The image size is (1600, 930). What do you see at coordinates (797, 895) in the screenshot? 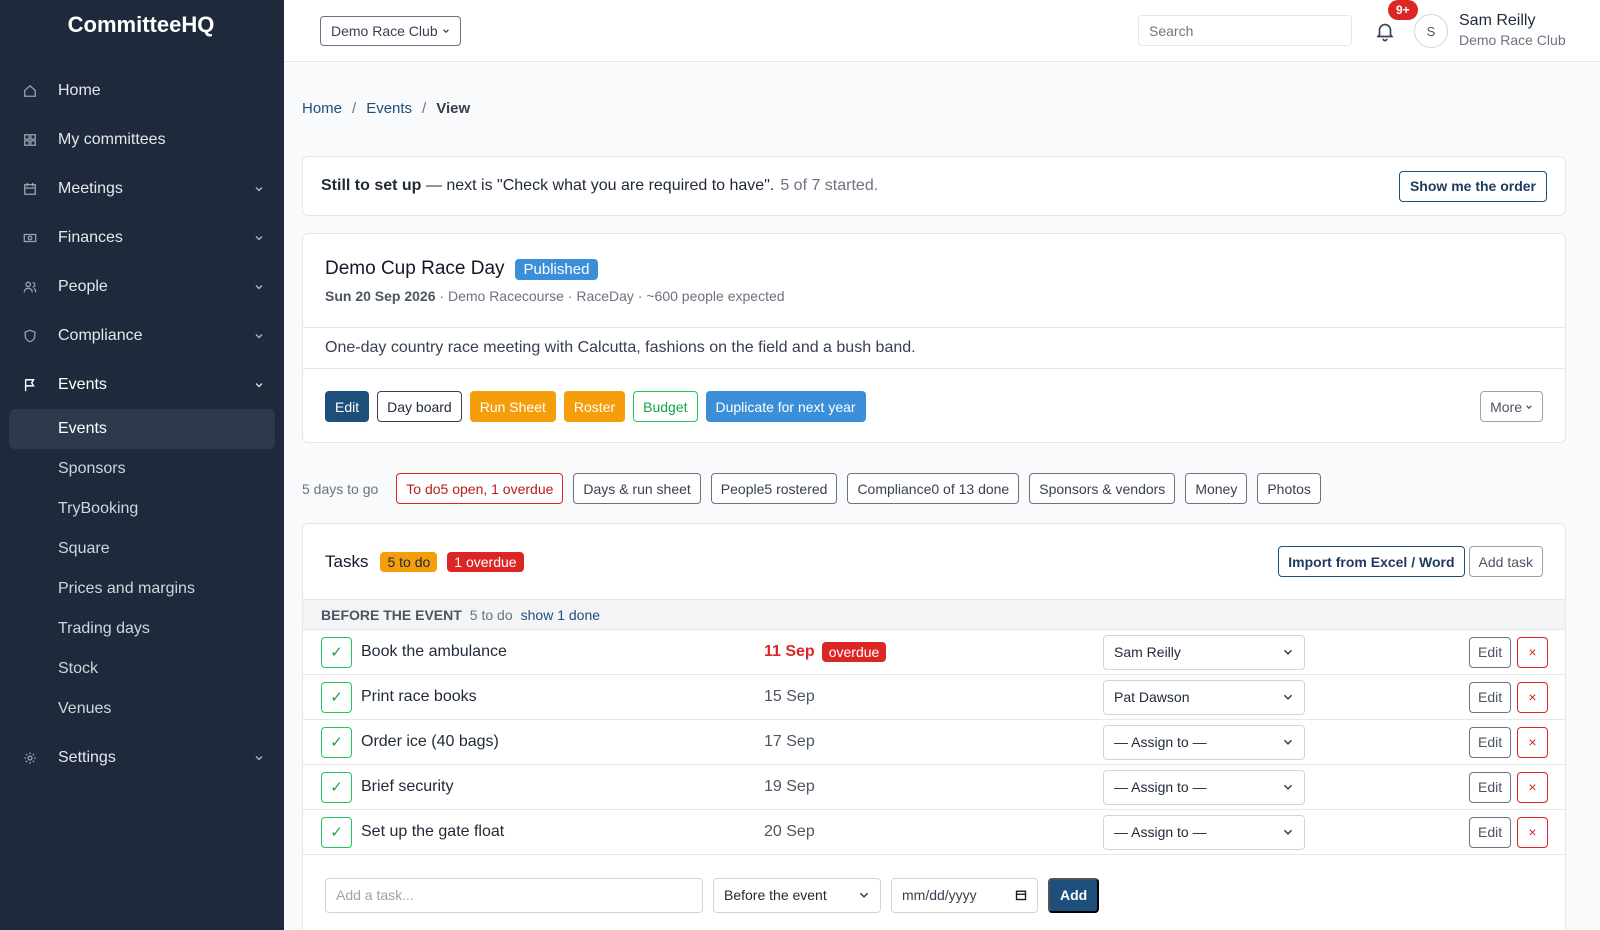
I see `phase-select: Before the event` at bounding box center [797, 895].